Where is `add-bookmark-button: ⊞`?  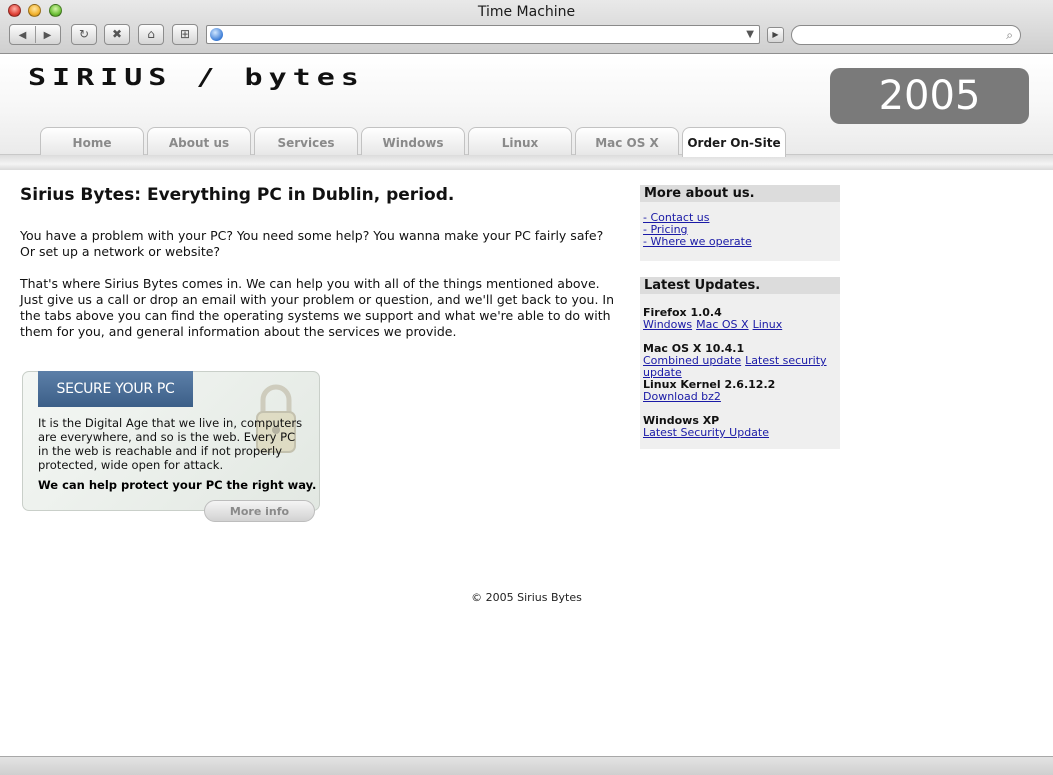
add-bookmark-button: ⊞ is located at coordinates (185, 34).